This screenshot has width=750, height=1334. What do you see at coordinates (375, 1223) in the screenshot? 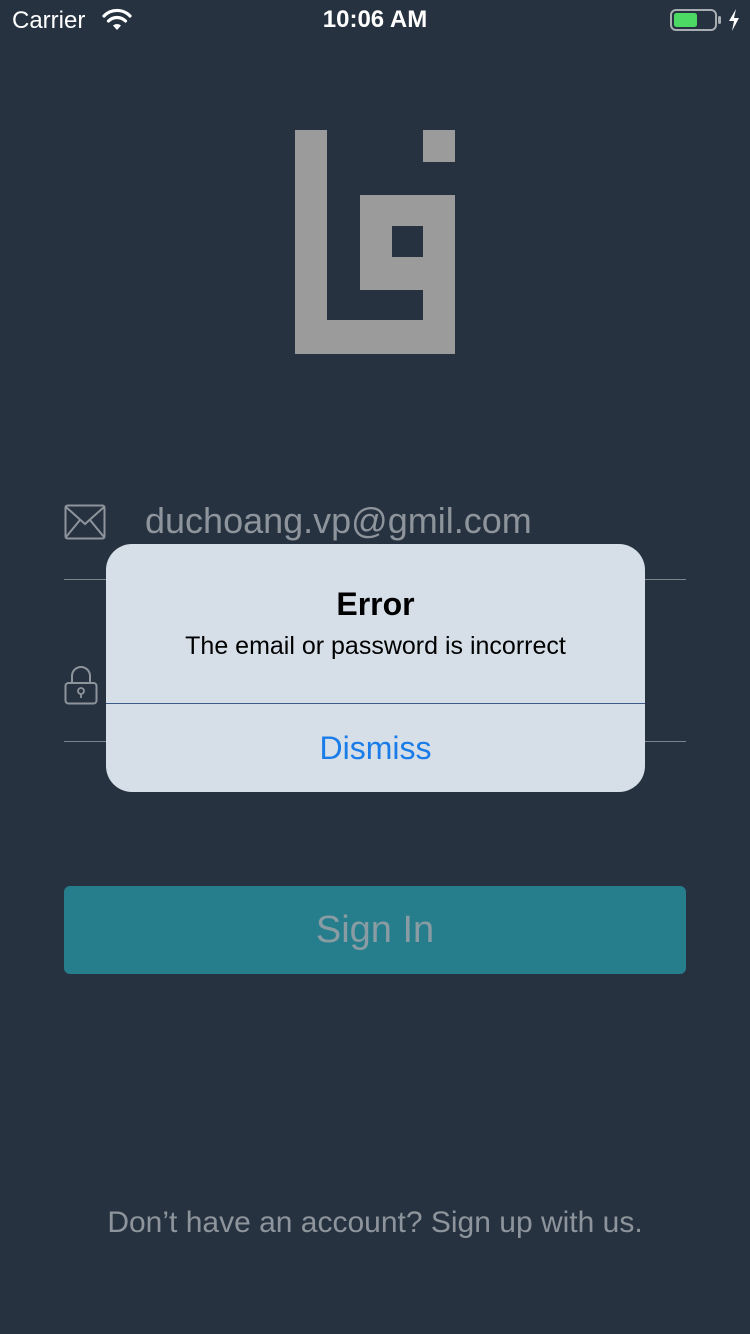
I see `sign-up-link: Don’t have an account? Sign up with us.` at bounding box center [375, 1223].